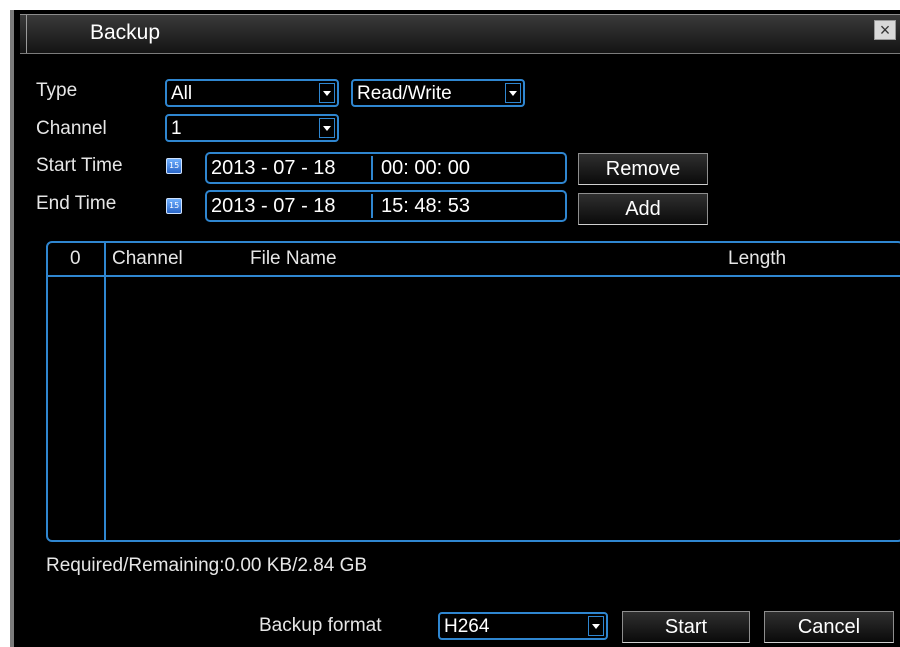  What do you see at coordinates (643, 169) in the screenshot?
I see `remove-button: Remove` at bounding box center [643, 169].